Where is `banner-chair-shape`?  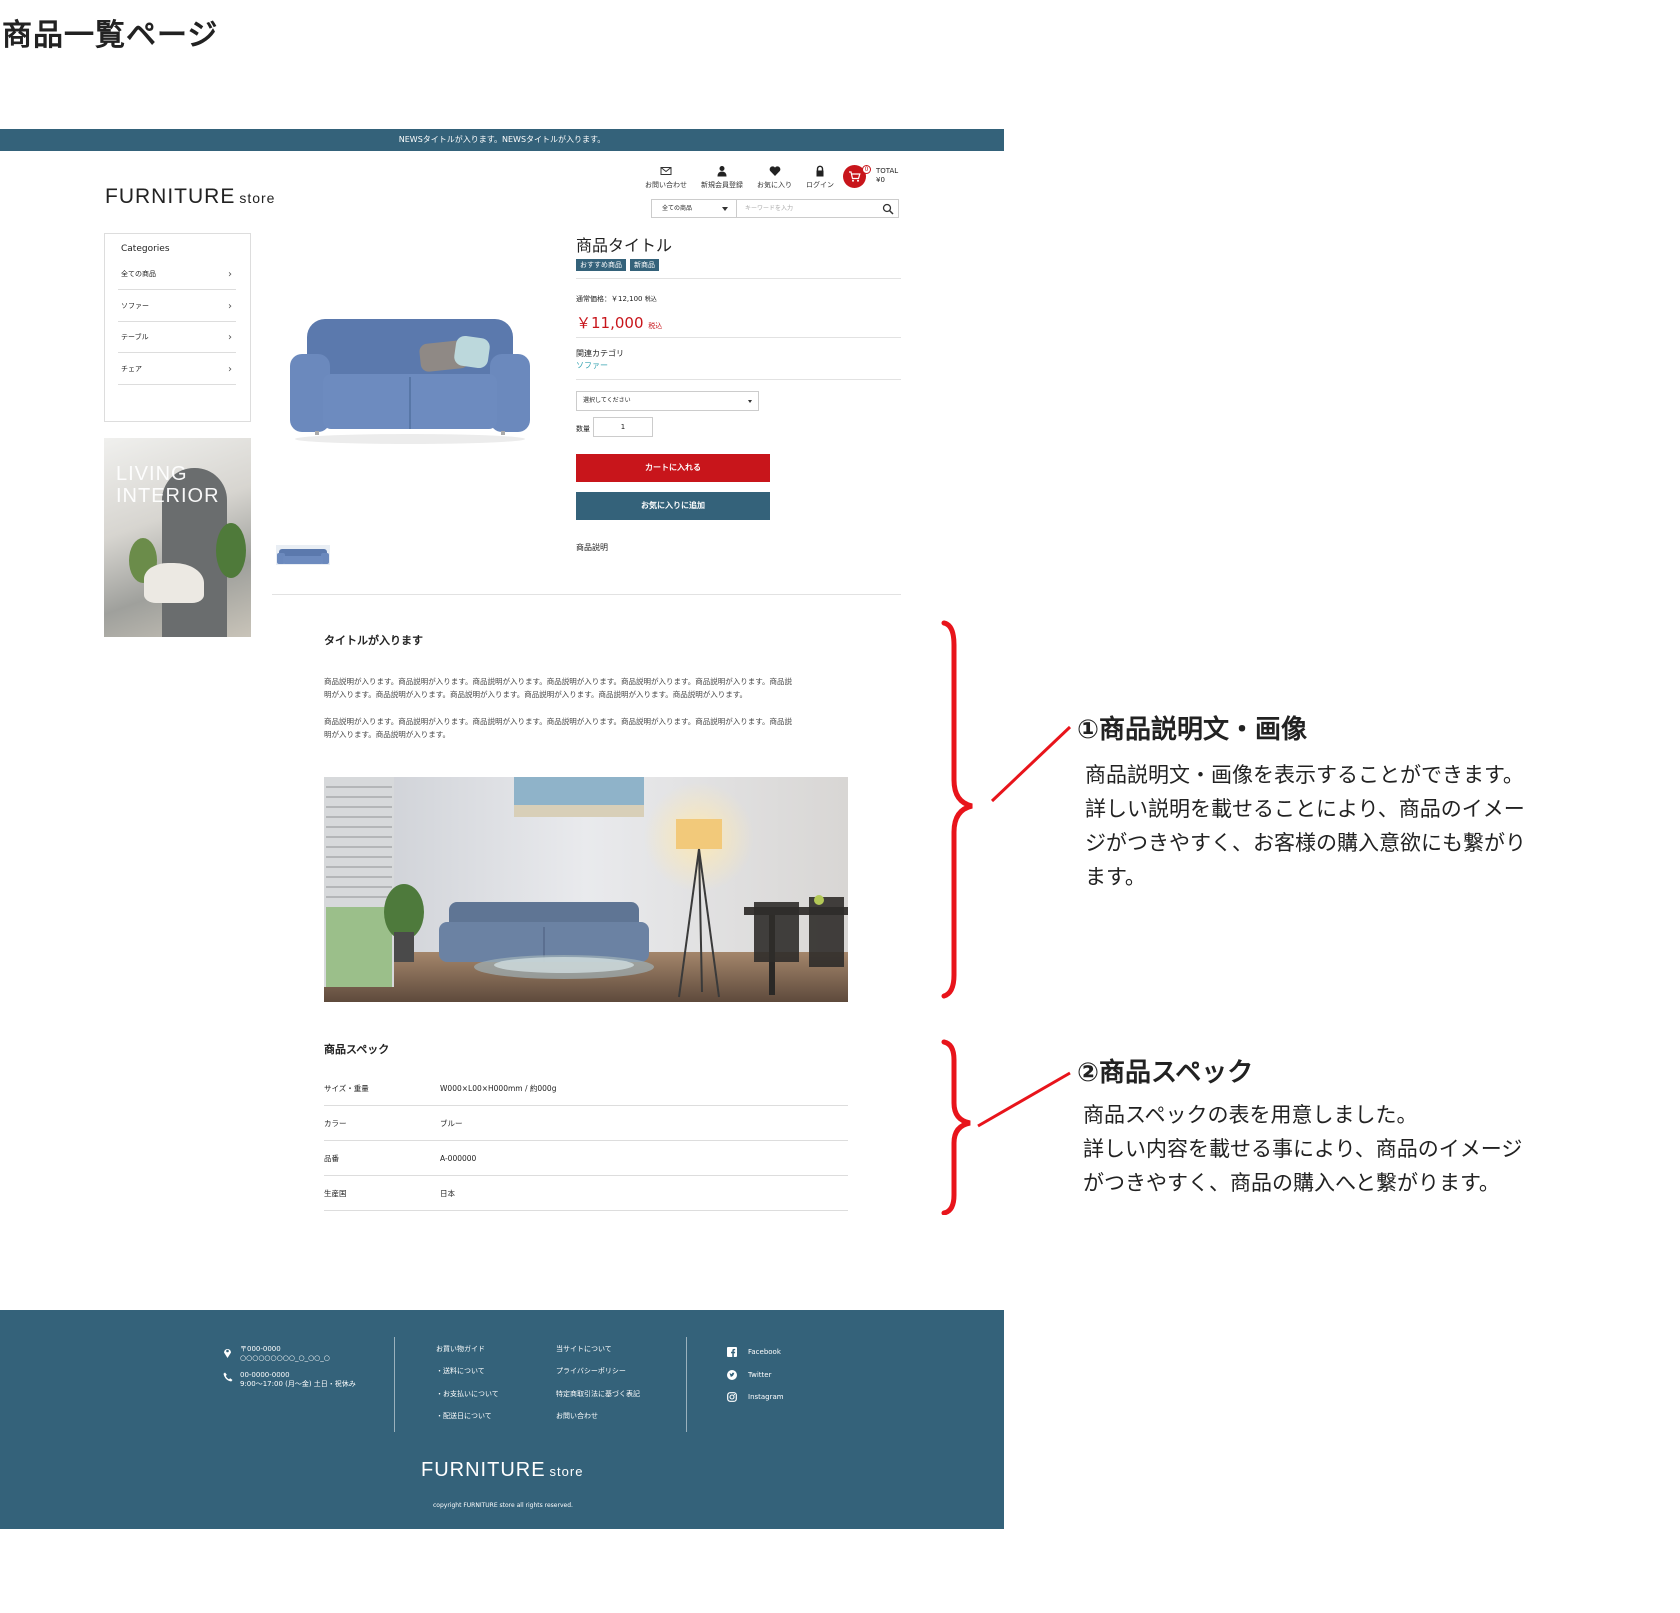 banner-chair-shape is located at coordinates (174, 583).